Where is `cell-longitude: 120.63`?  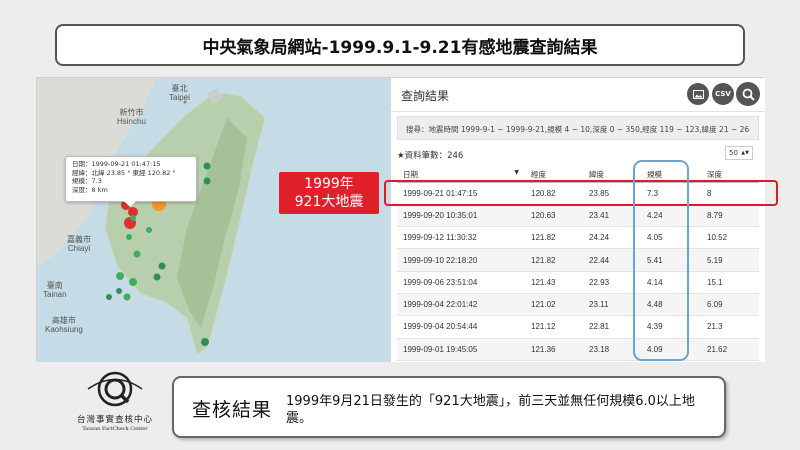 cell-longitude: 120.63 is located at coordinates (554, 216).